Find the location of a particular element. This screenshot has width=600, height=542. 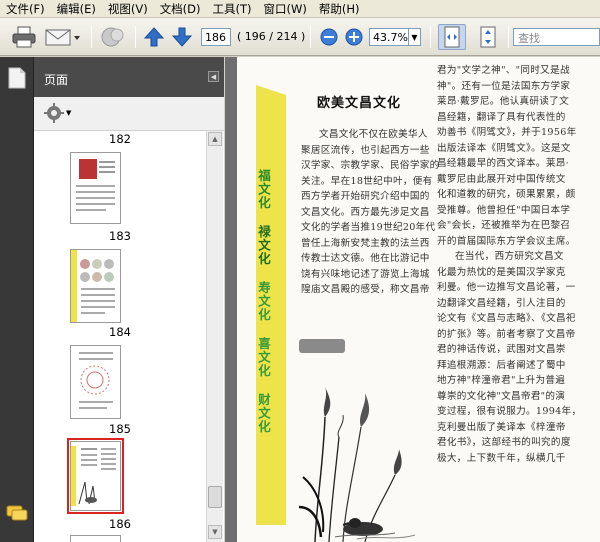

thumbnail-label: 186 is located at coordinates (120, 524).